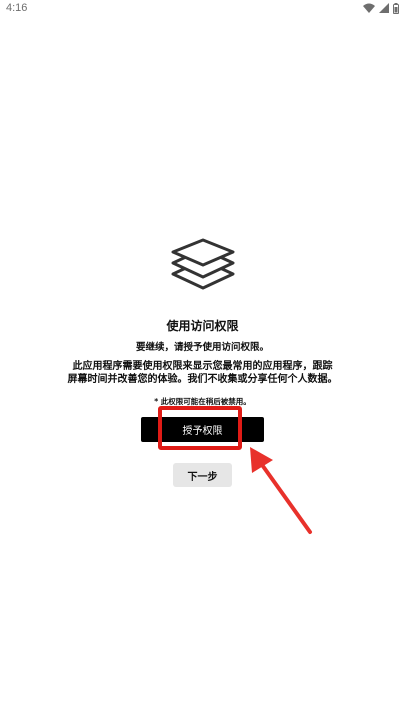 The image size is (405, 720). What do you see at coordinates (202, 429) in the screenshot?
I see `grant-permission-button: 授予权限` at bounding box center [202, 429].